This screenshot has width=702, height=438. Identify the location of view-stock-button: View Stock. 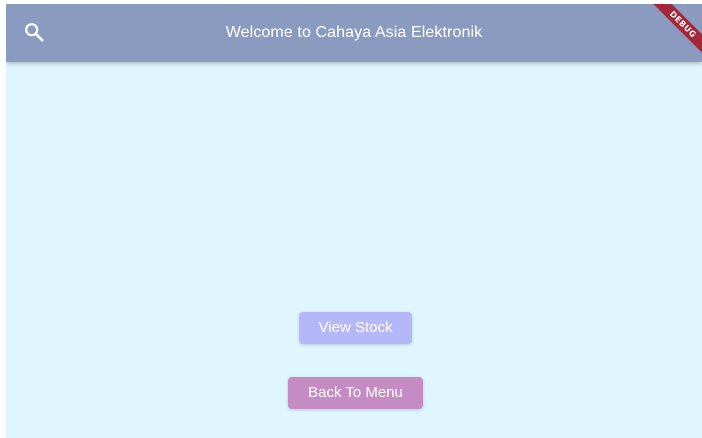
(355, 328).